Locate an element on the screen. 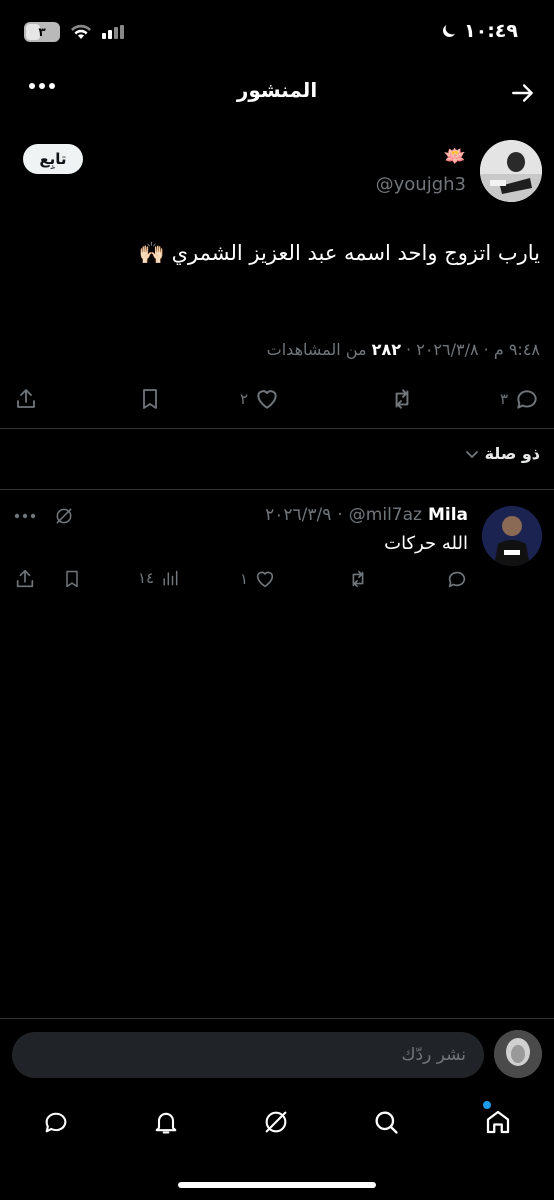 This screenshot has height=1200, width=554. chevron-down-icon is located at coordinates (471, 454).